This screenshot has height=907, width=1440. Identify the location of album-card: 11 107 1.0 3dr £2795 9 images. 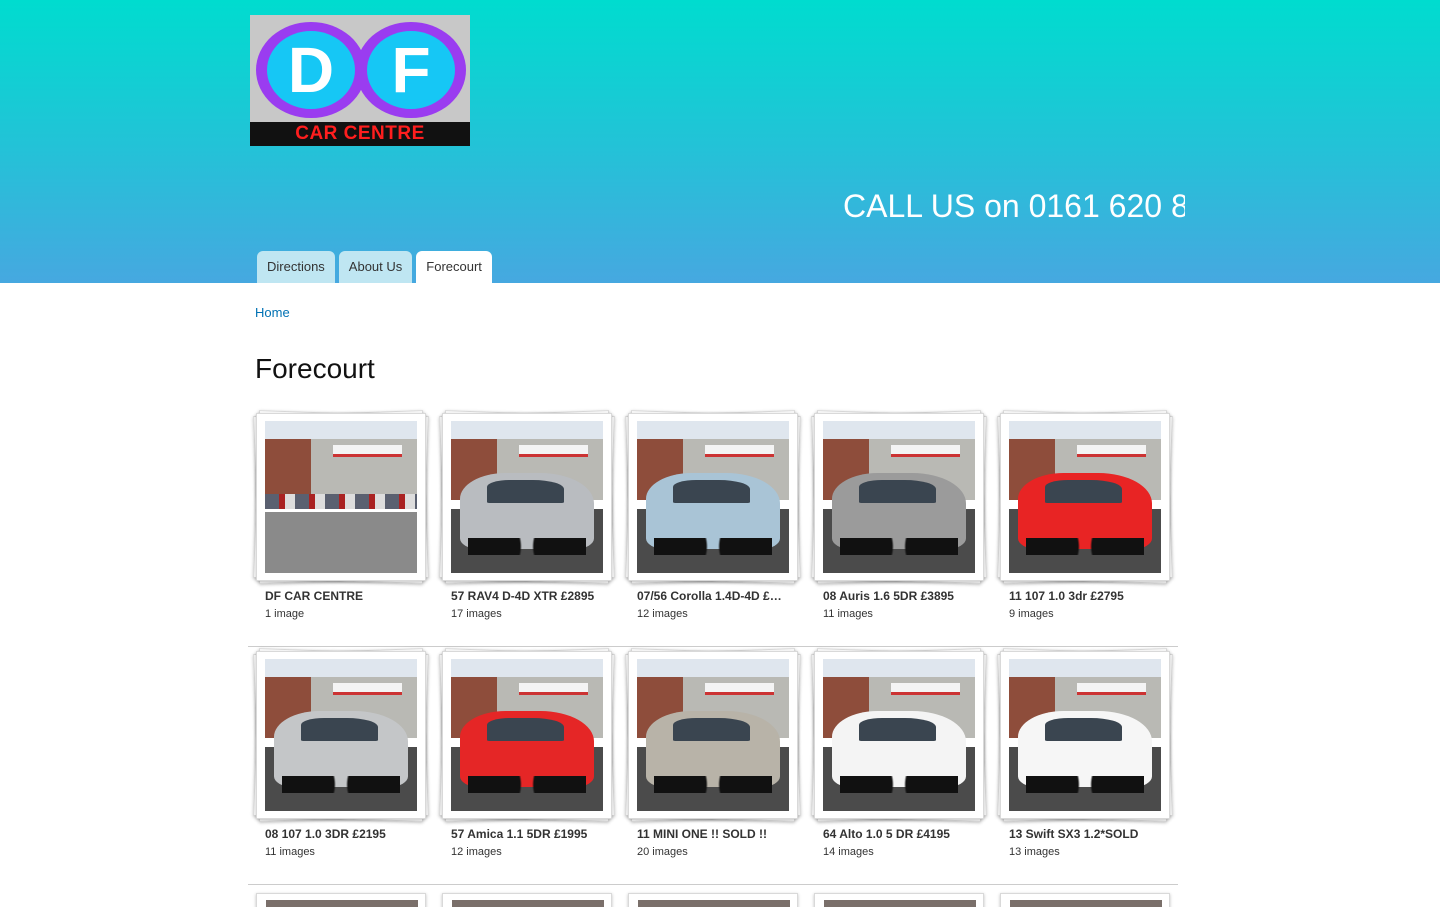
(1085, 524).